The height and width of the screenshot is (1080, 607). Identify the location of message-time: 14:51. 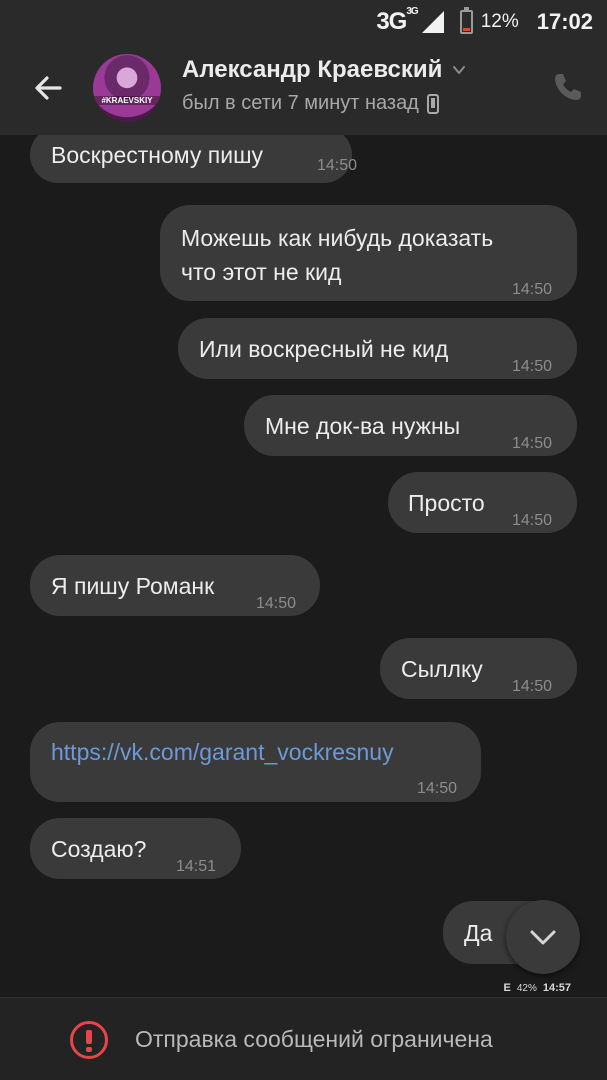
(196, 866).